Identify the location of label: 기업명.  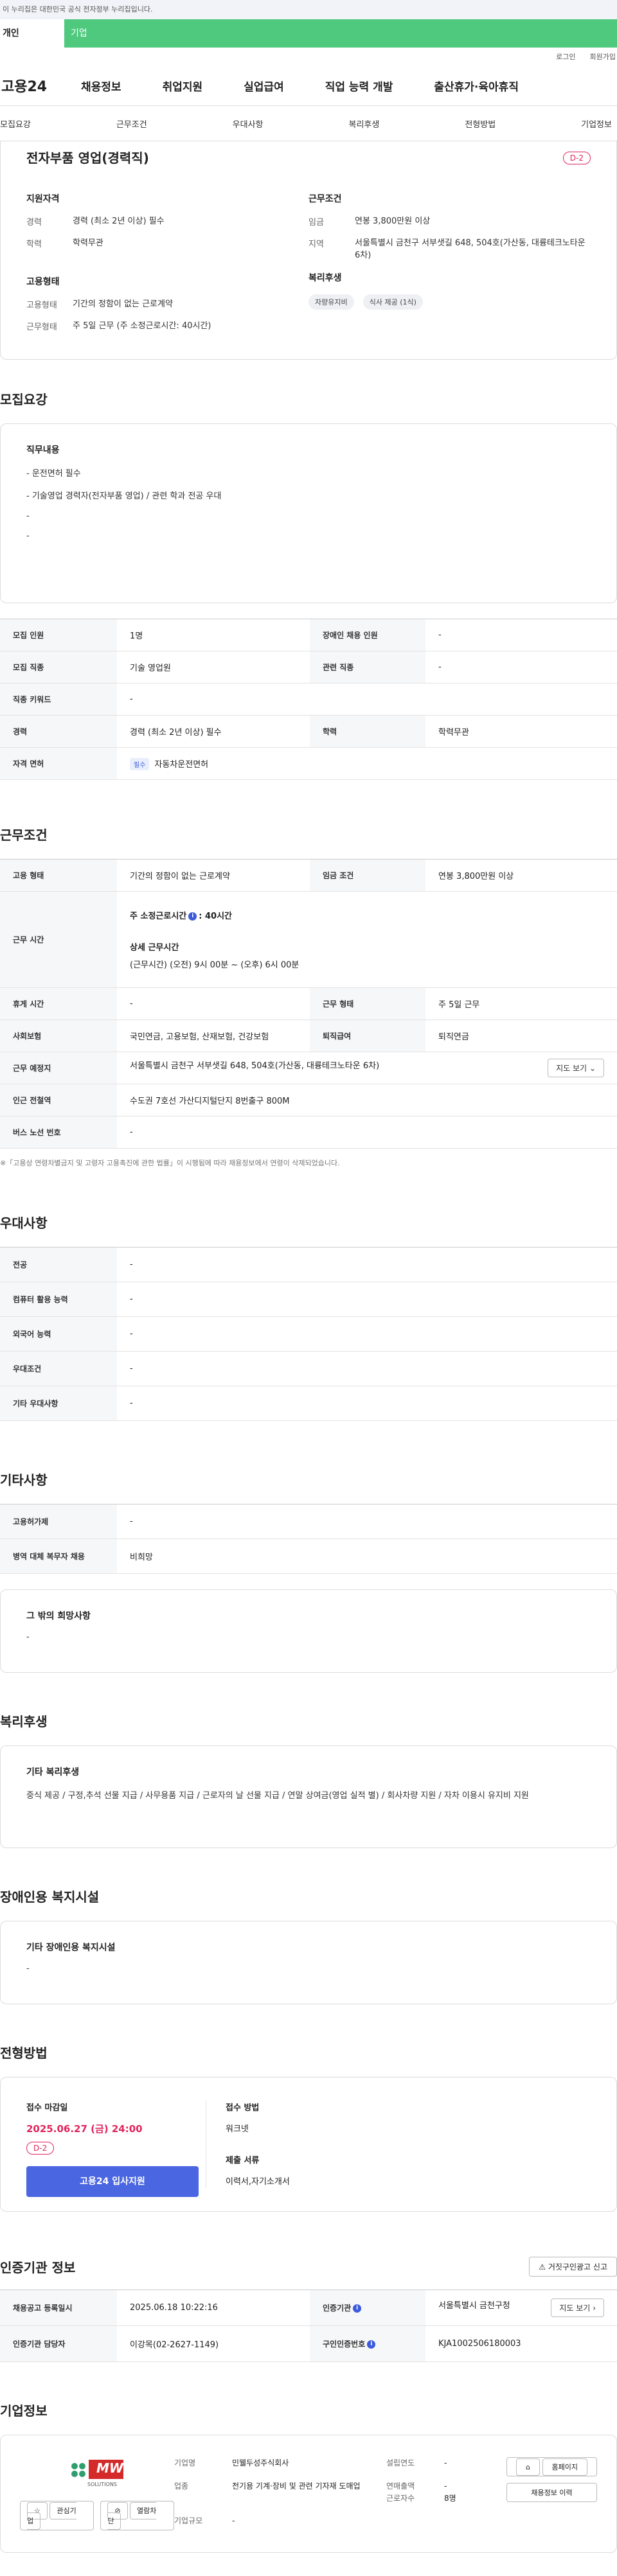
(185, 2462).